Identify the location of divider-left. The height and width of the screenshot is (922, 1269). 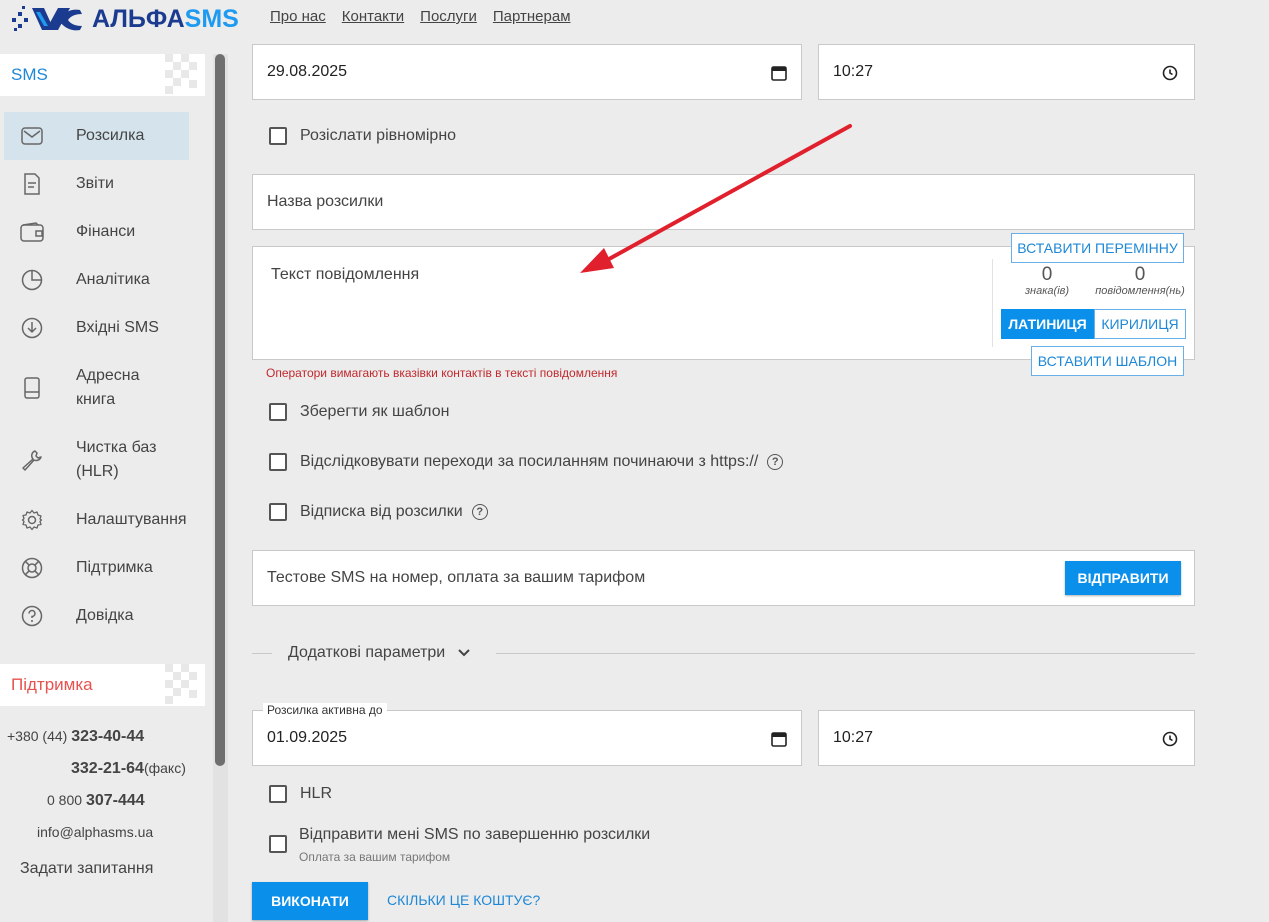
(262, 653).